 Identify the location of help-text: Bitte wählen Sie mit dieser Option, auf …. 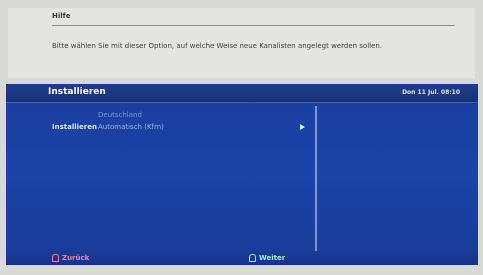
(217, 46).